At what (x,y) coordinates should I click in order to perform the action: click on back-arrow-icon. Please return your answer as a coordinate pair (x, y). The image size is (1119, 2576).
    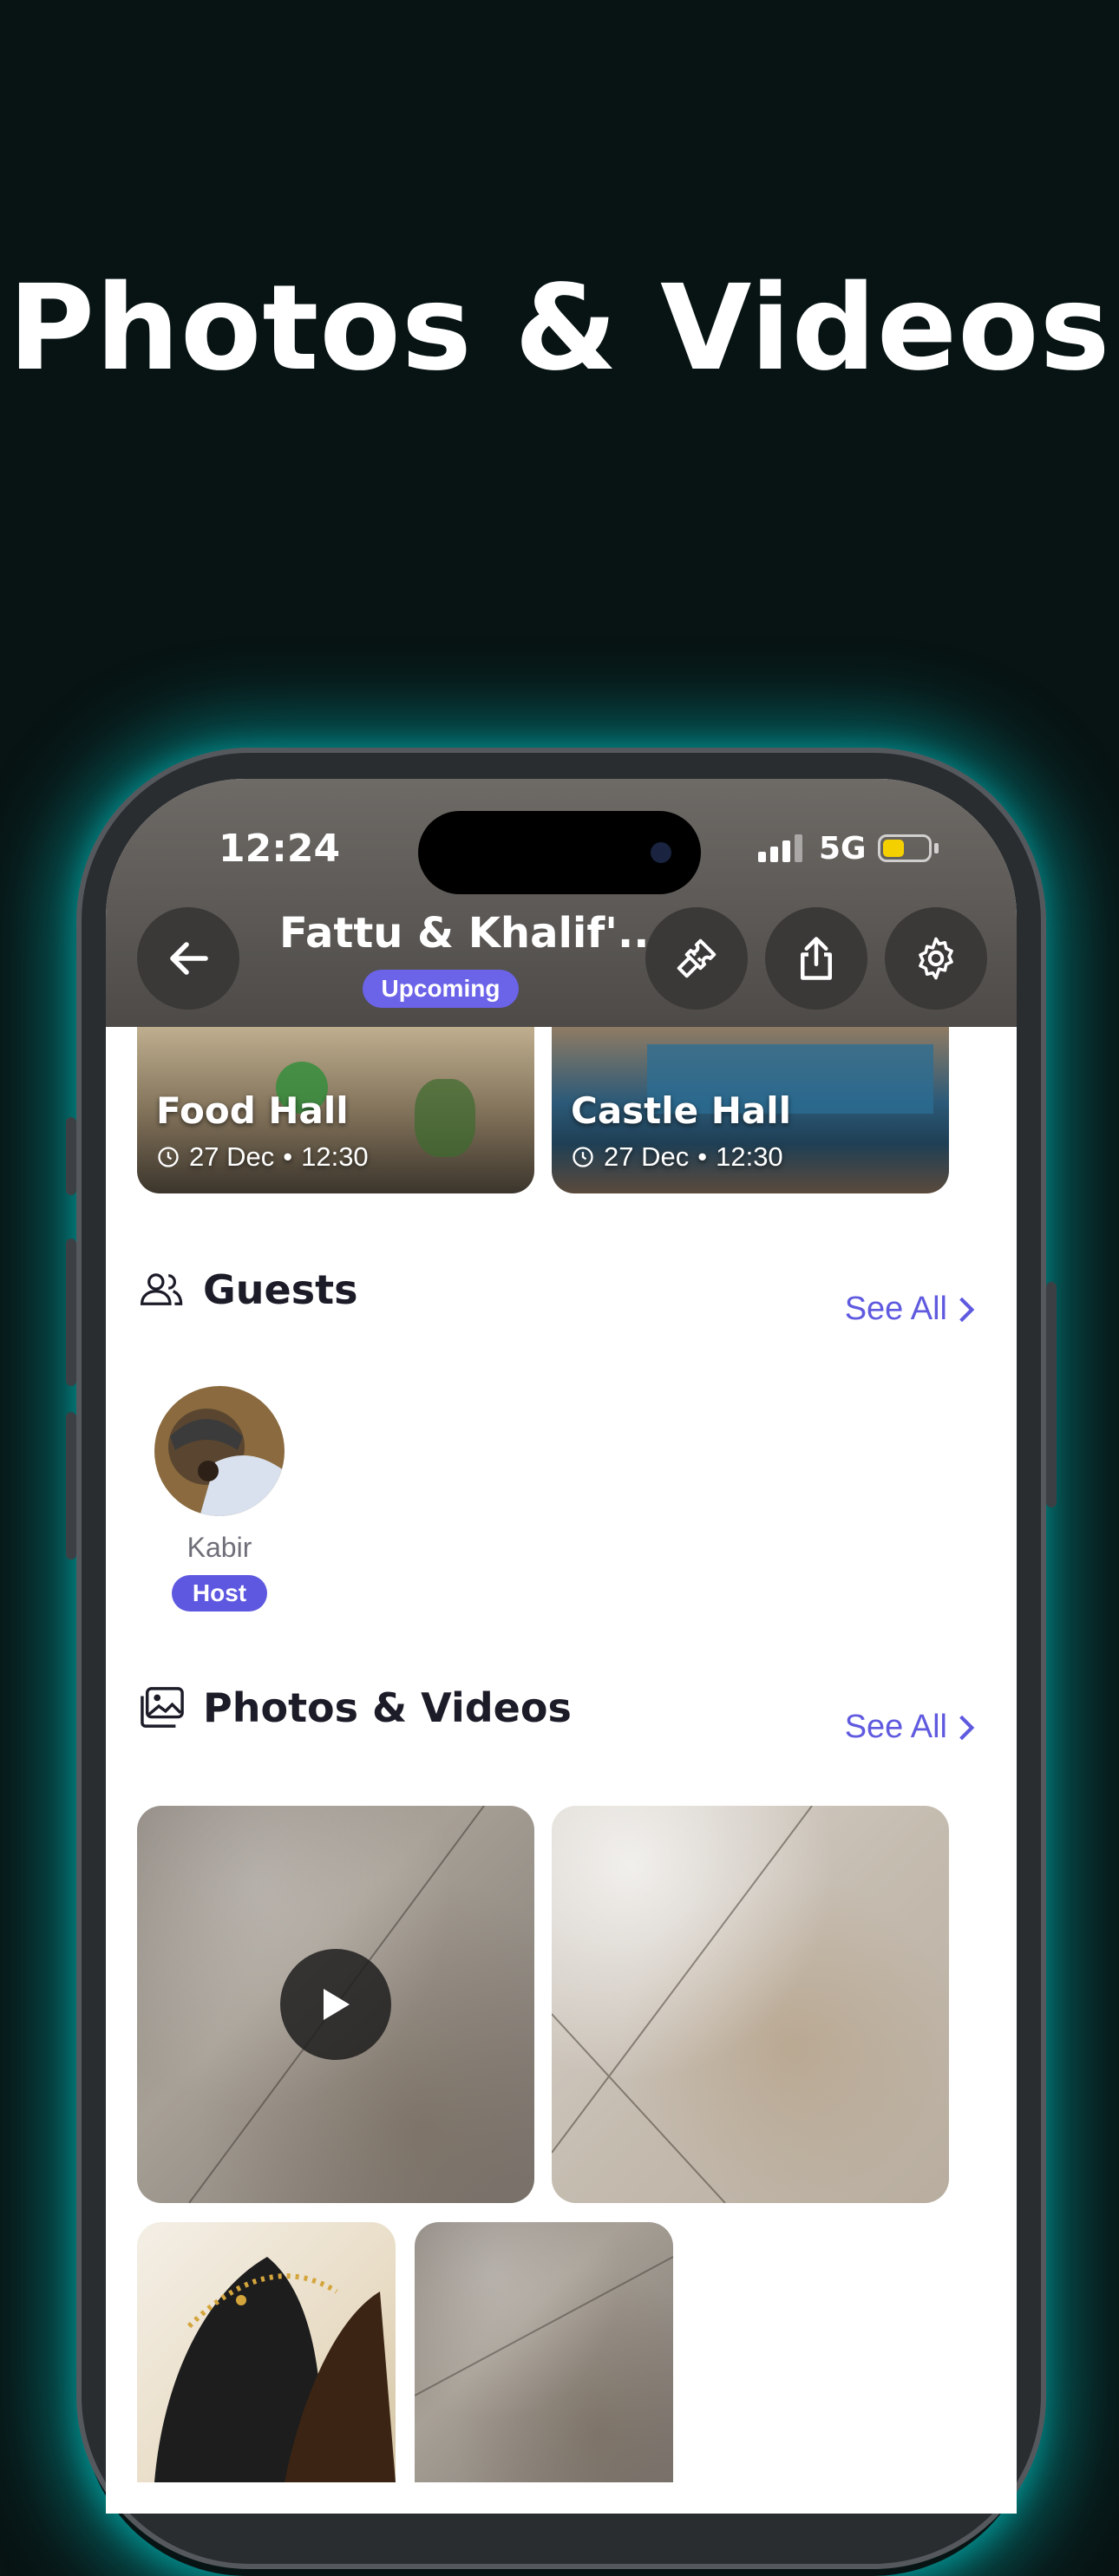
    Looking at the image, I should click on (189, 958).